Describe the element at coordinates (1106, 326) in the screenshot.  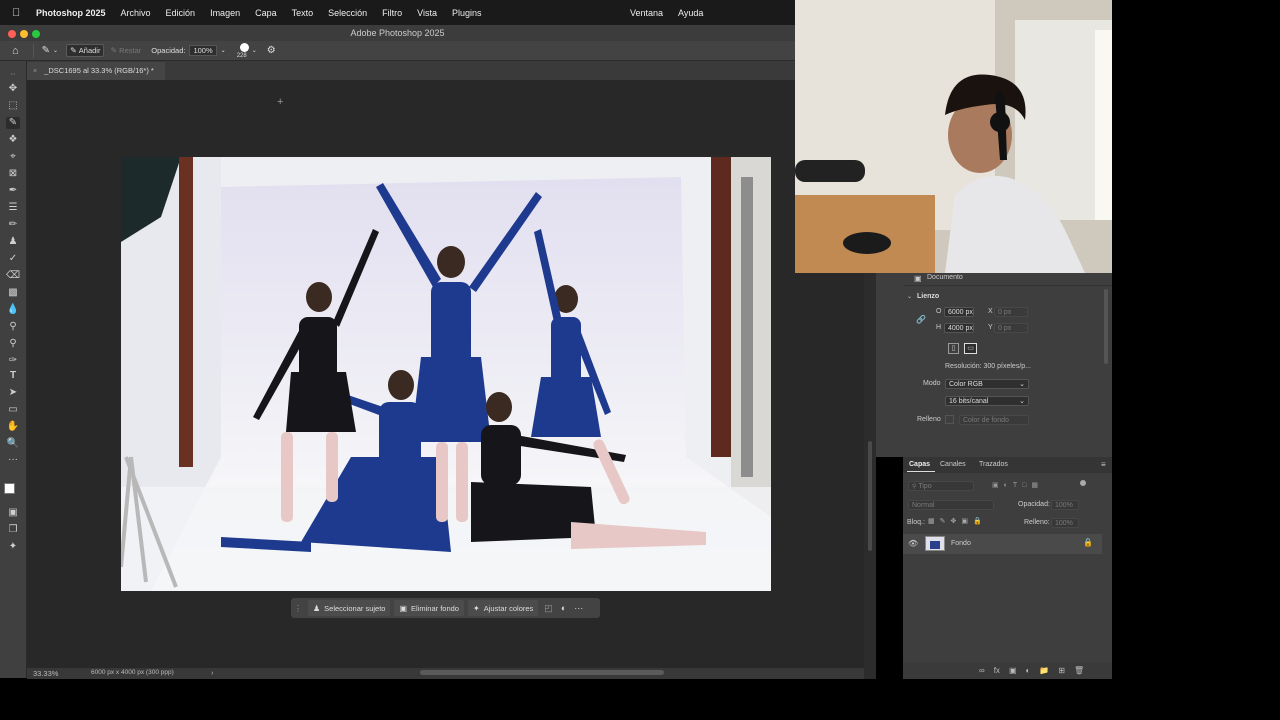
I see `properties-scrollbar` at that location.